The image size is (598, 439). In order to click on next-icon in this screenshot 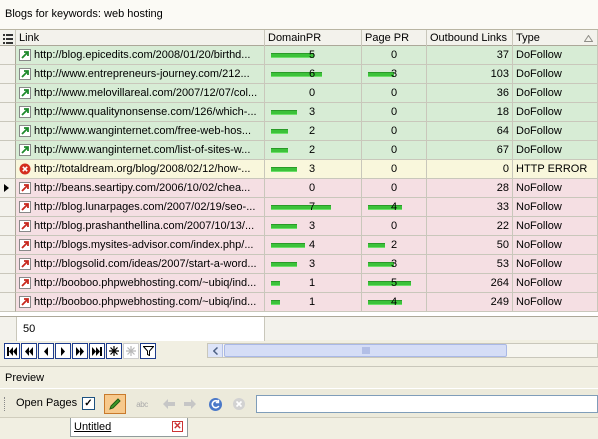, I will do `click(63, 351)`.